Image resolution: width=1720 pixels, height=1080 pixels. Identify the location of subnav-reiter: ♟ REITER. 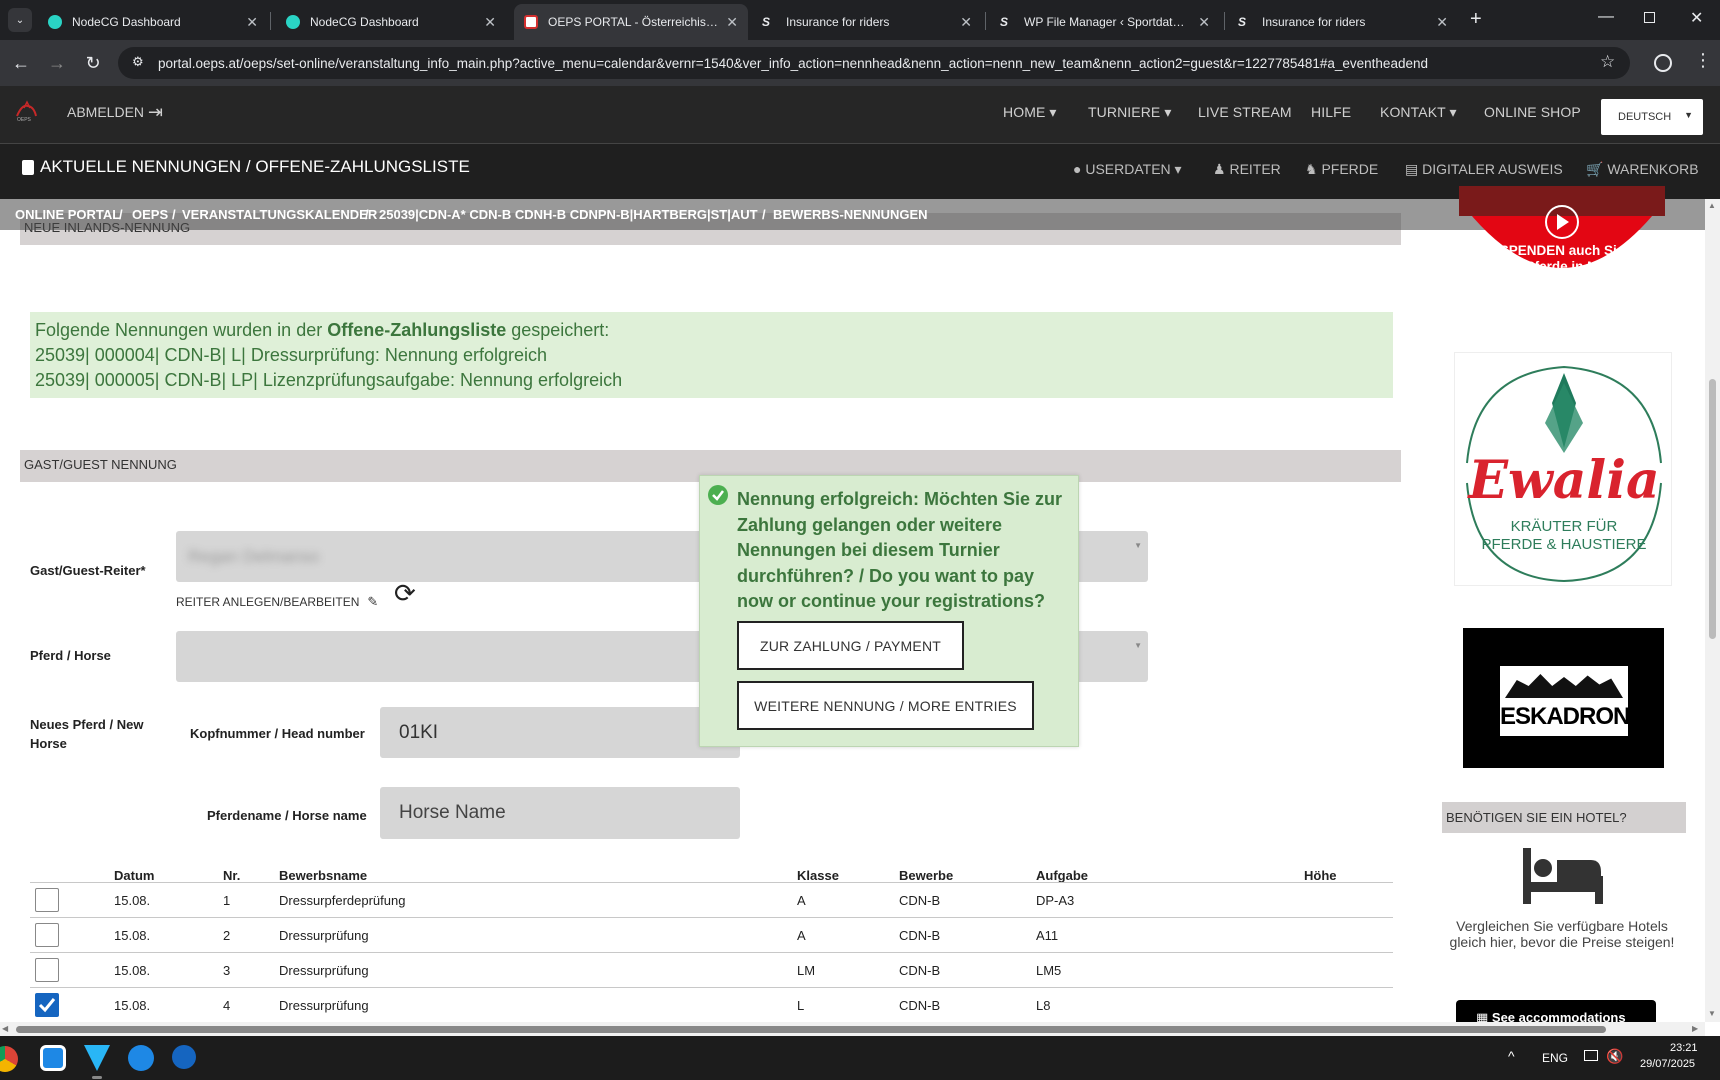
(1247, 169).